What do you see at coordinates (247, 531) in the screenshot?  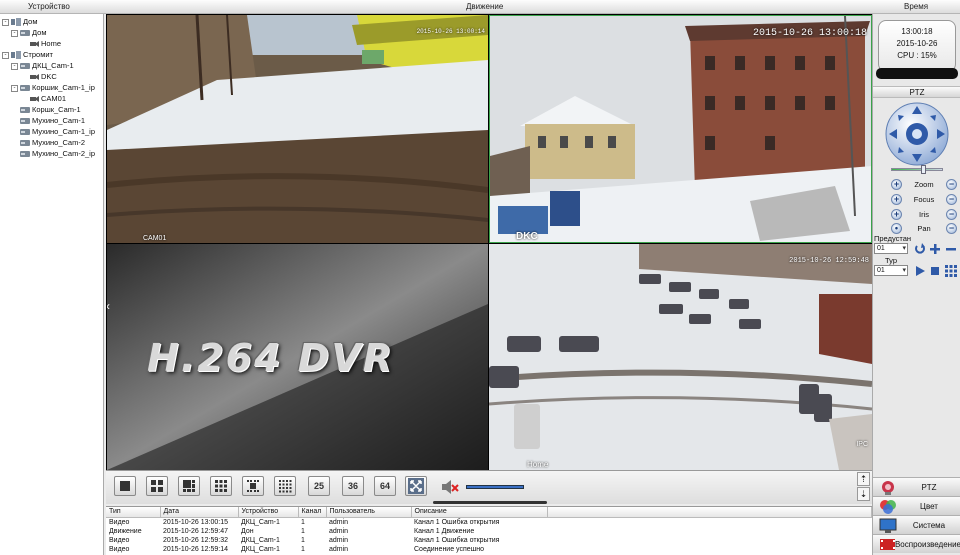 I see `log-cell: Дон` at bounding box center [247, 531].